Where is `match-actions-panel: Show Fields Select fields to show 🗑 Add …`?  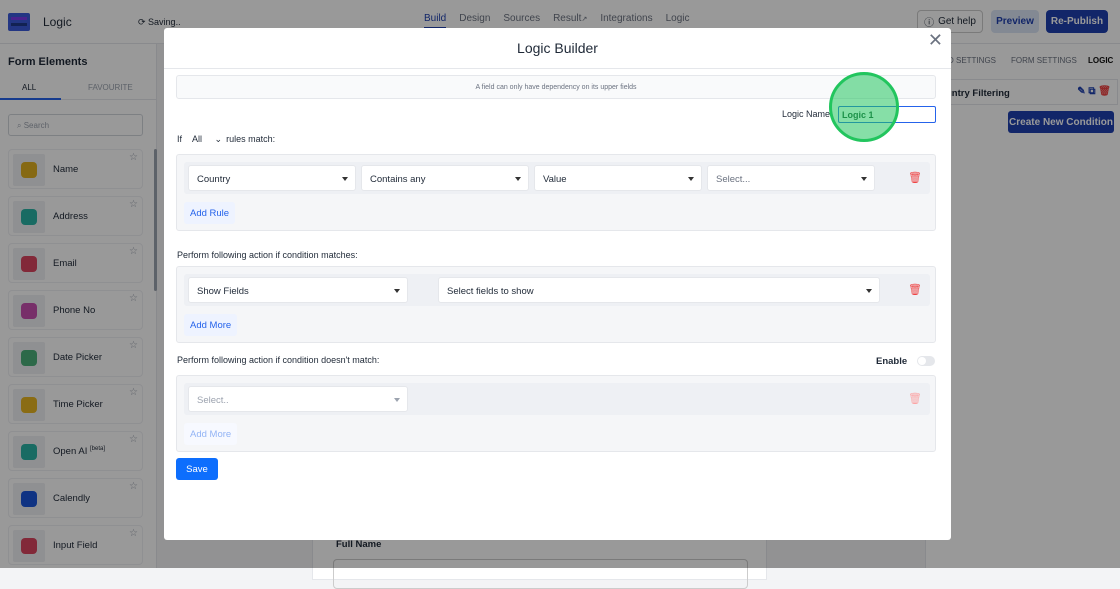 match-actions-panel: Show Fields Select fields to show 🗑 Add … is located at coordinates (556, 304).